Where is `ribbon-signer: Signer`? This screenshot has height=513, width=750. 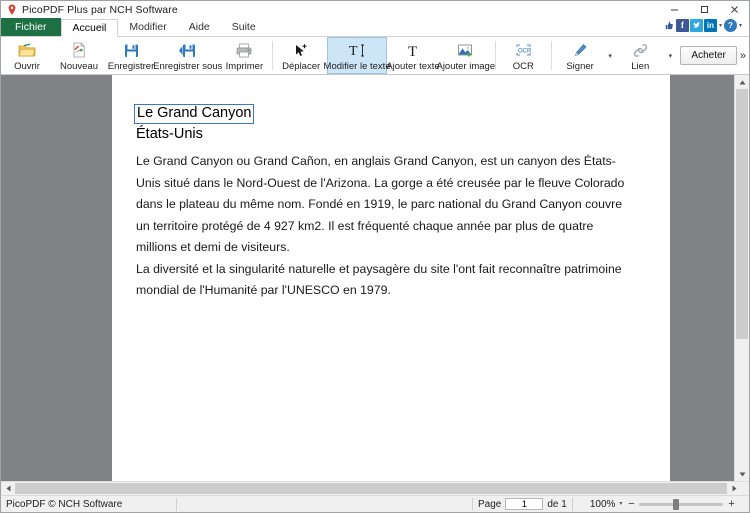 ribbon-signer: Signer is located at coordinates (580, 55).